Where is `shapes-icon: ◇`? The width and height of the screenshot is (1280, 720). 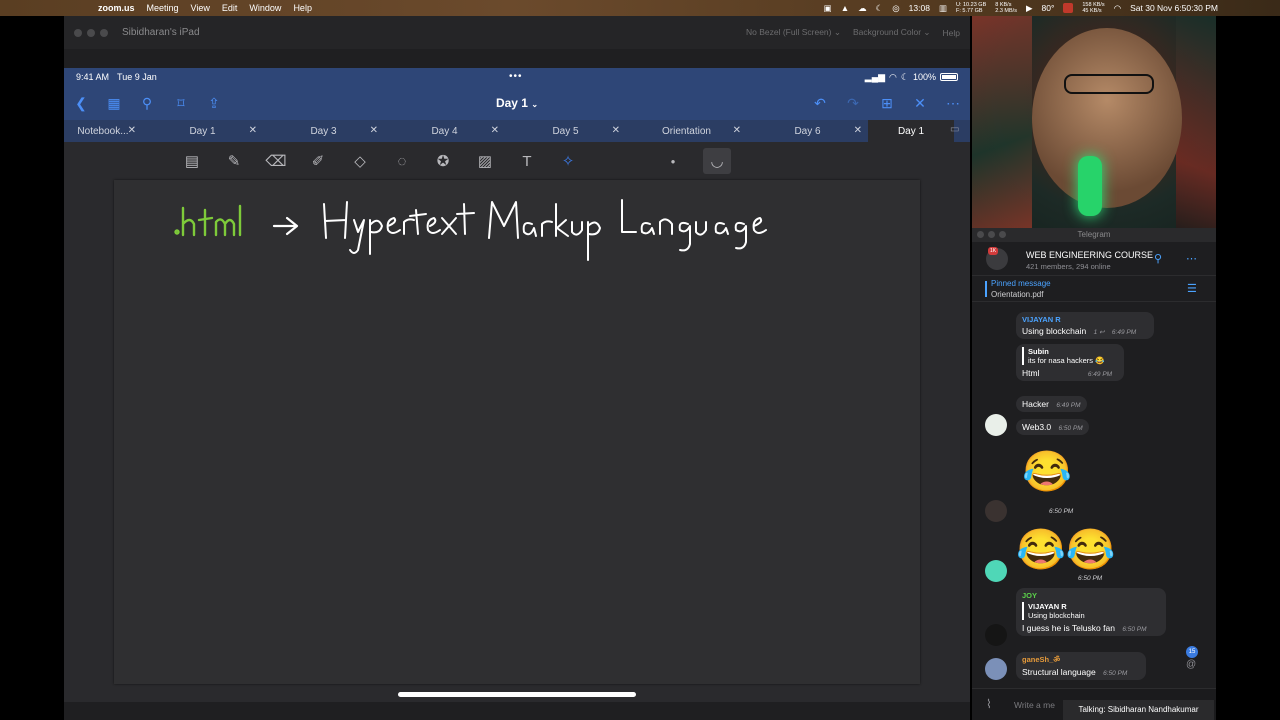 shapes-icon: ◇ is located at coordinates (360, 161).